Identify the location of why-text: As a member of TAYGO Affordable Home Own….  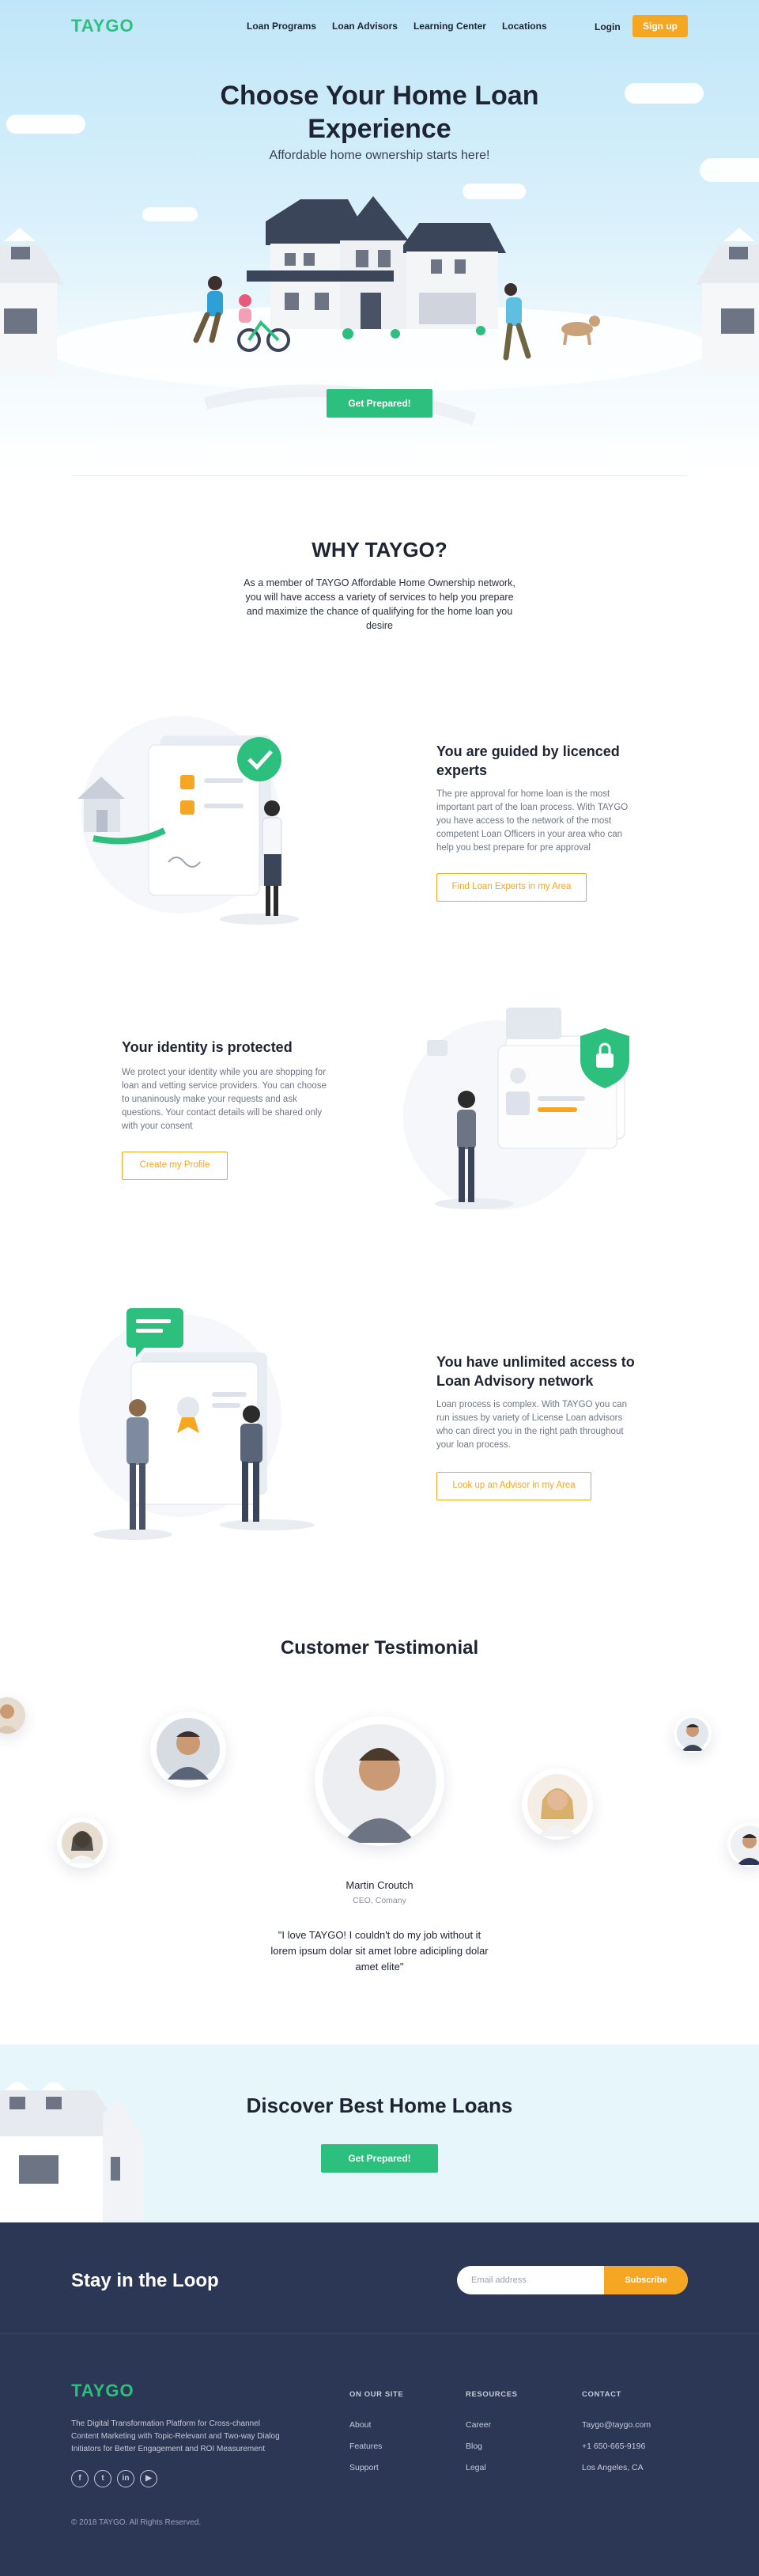
(379, 604).